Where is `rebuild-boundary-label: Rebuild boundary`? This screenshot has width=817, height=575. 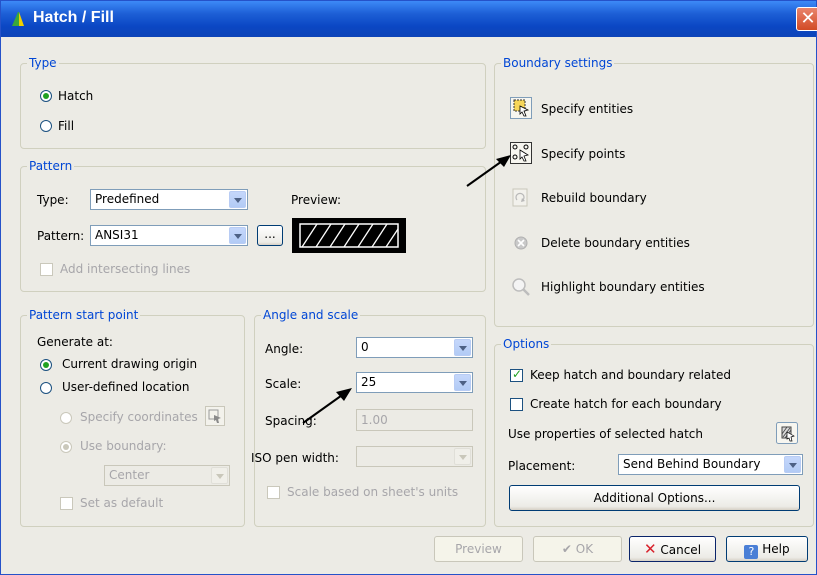
rebuild-boundary-label: Rebuild boundary is located at coordinates (594, 198).